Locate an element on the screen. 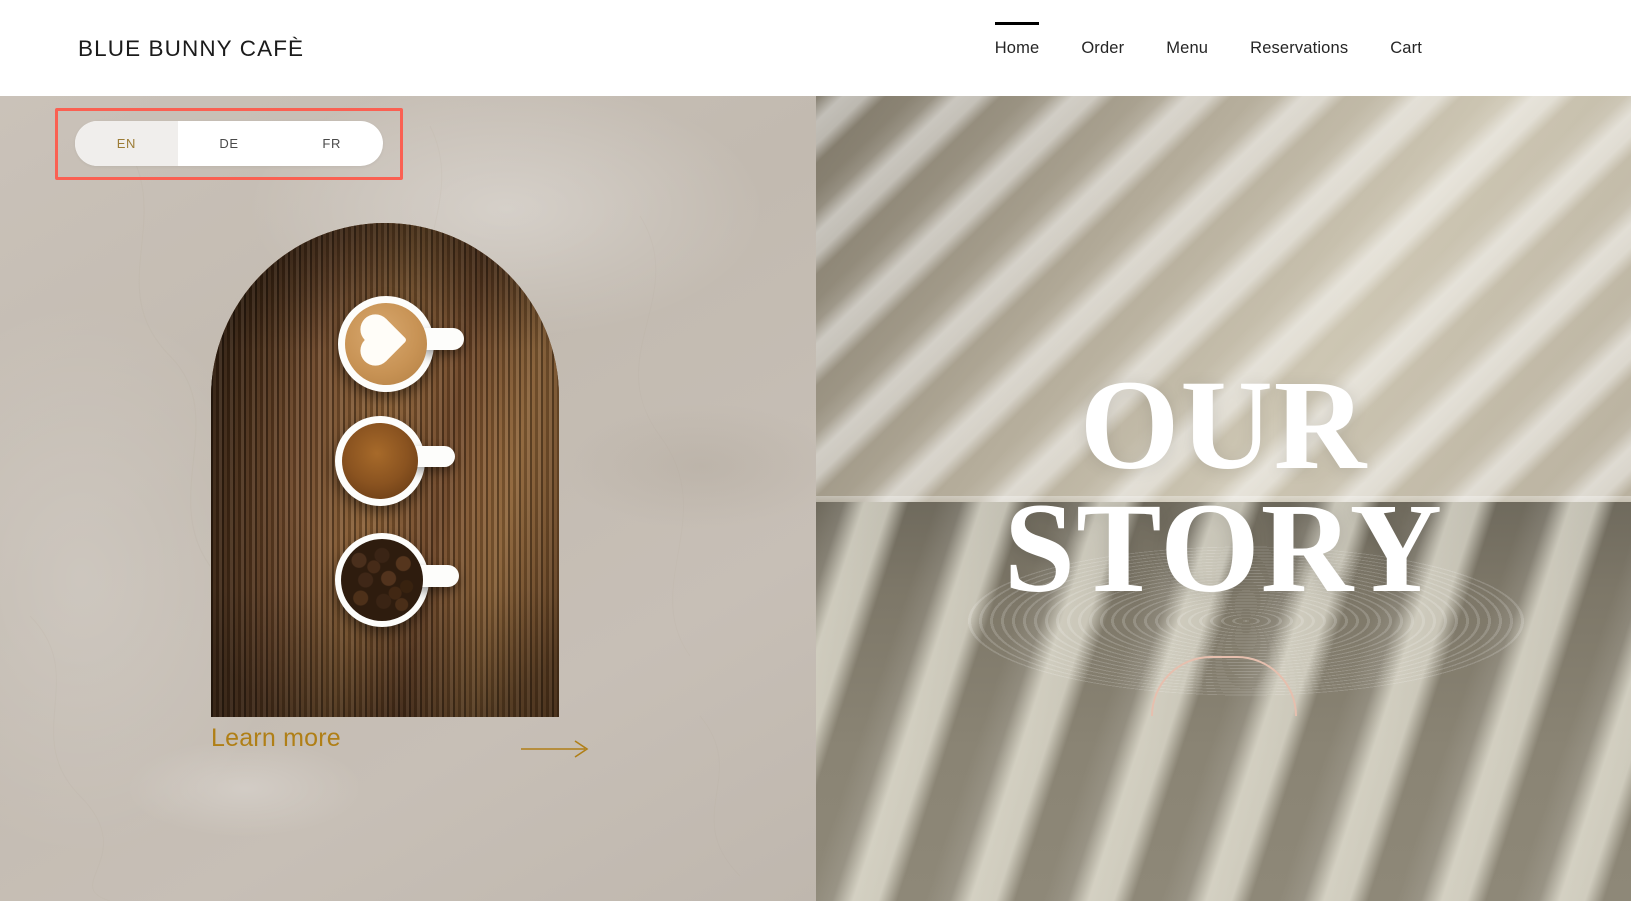  nav-item-cart: Cart is located at coordinates (1406, 48).